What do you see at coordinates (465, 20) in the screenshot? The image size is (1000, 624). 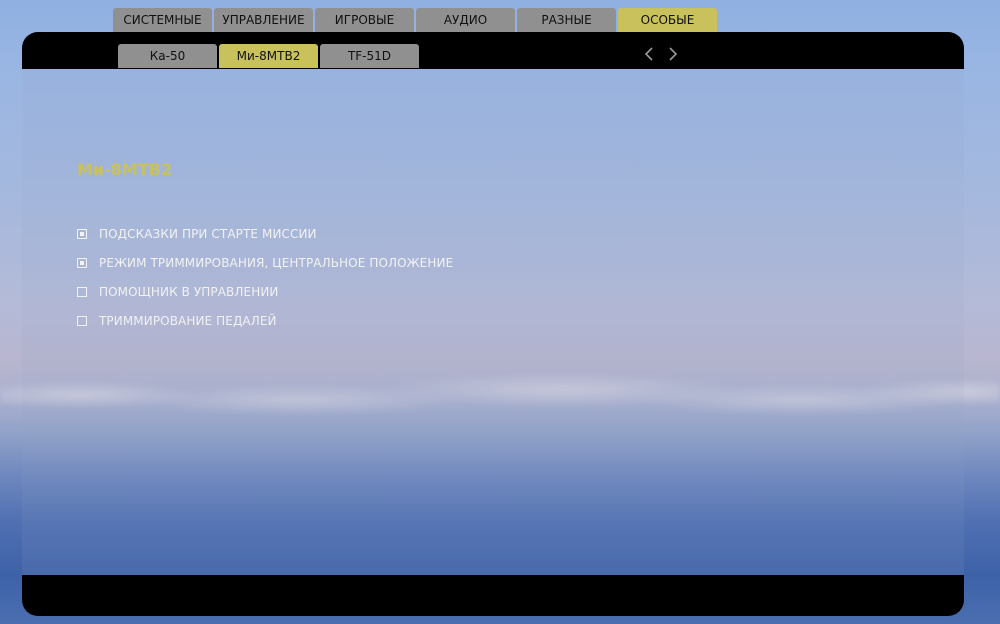 I see `tab-audio: АУДИО` at bounding box center [465, 20].